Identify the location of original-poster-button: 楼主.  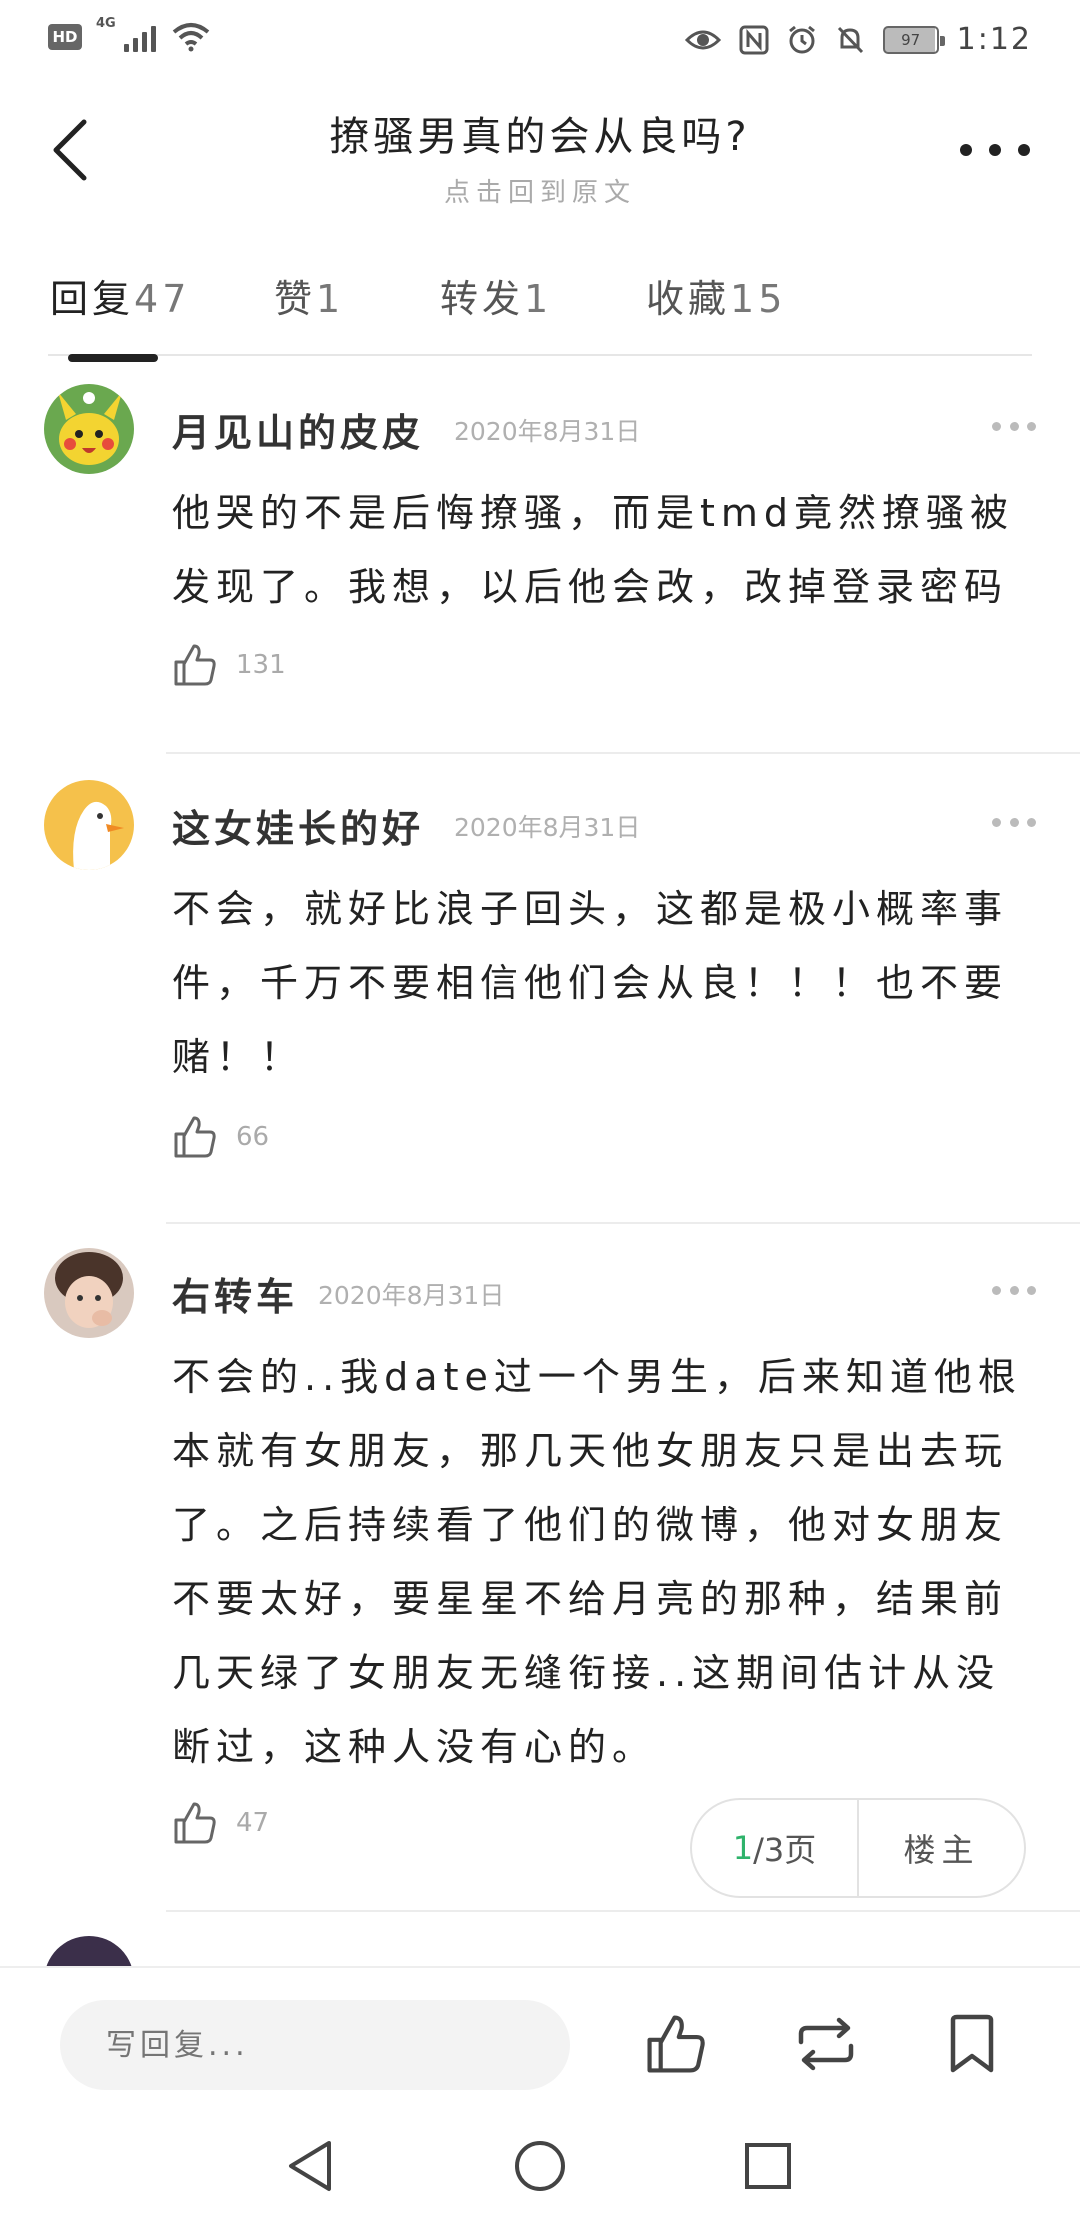
(941, 1848).